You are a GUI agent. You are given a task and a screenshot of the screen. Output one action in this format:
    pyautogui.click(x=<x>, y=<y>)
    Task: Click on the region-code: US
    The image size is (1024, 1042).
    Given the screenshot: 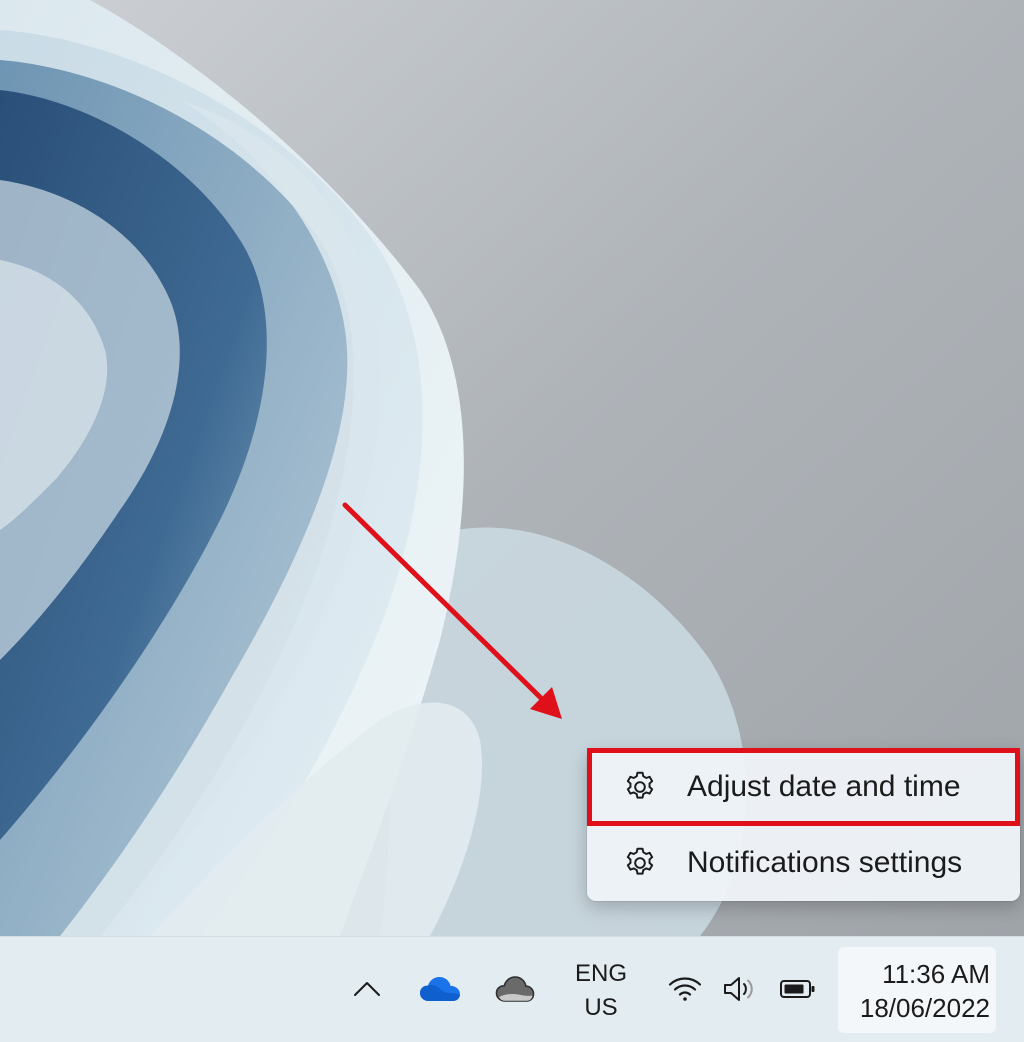 What is the action you would take?
    pyautogui.click(x=601, y=1007)
    